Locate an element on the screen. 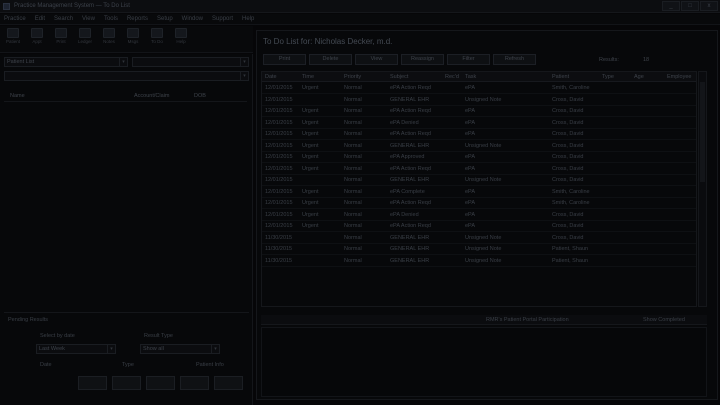 The height and width of the screenshot is (405, 720). pending-column-type: Type is located at coordinates (128, 365).